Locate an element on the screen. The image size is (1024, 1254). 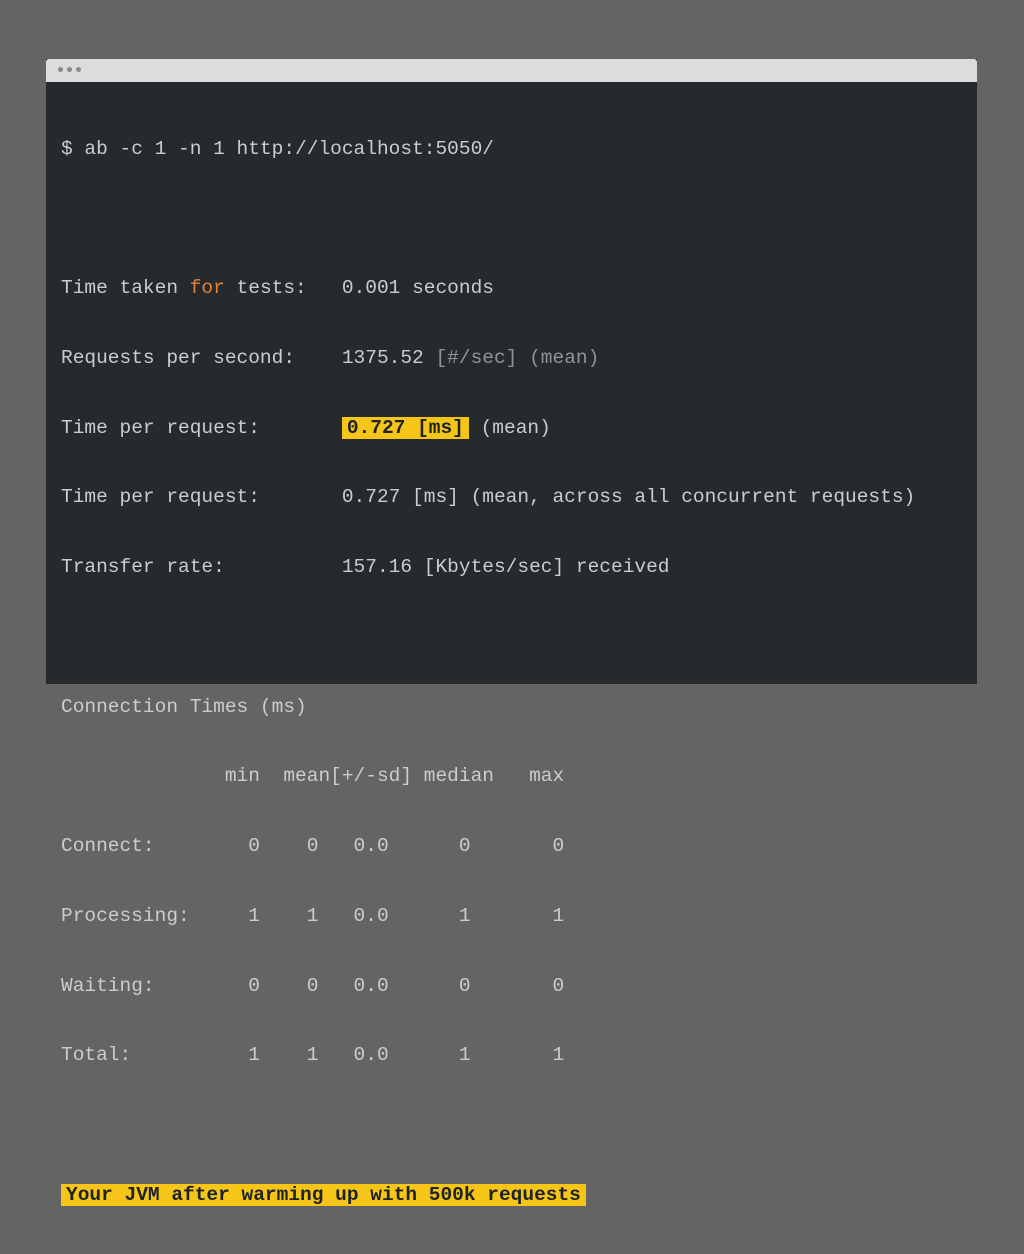
rps-unit: [#/sec] (mean) is located at coordinates (517, 357).